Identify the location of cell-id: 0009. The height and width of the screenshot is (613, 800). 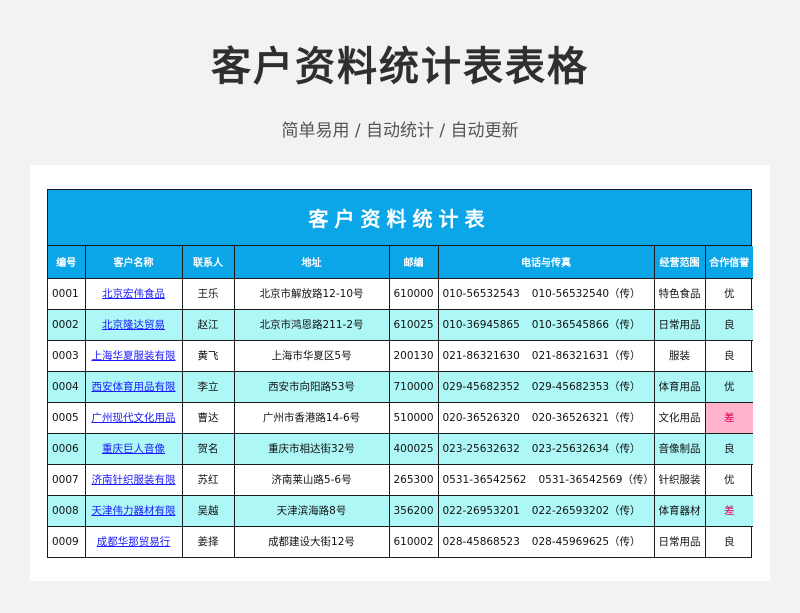
(67, 541).